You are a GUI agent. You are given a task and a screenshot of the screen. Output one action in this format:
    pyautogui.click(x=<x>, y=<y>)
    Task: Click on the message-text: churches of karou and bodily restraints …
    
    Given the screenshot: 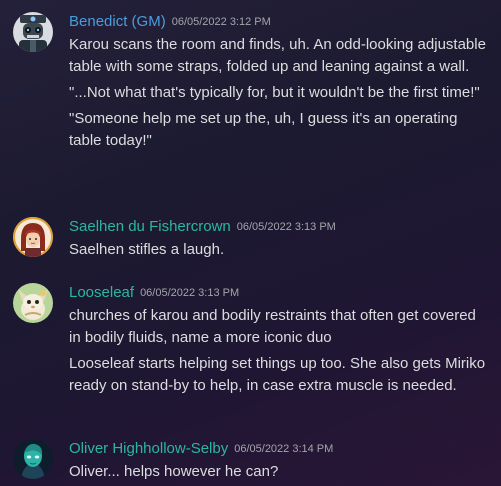 What is the action you would take?
    pyautogui.click(x=272, y=326)
    